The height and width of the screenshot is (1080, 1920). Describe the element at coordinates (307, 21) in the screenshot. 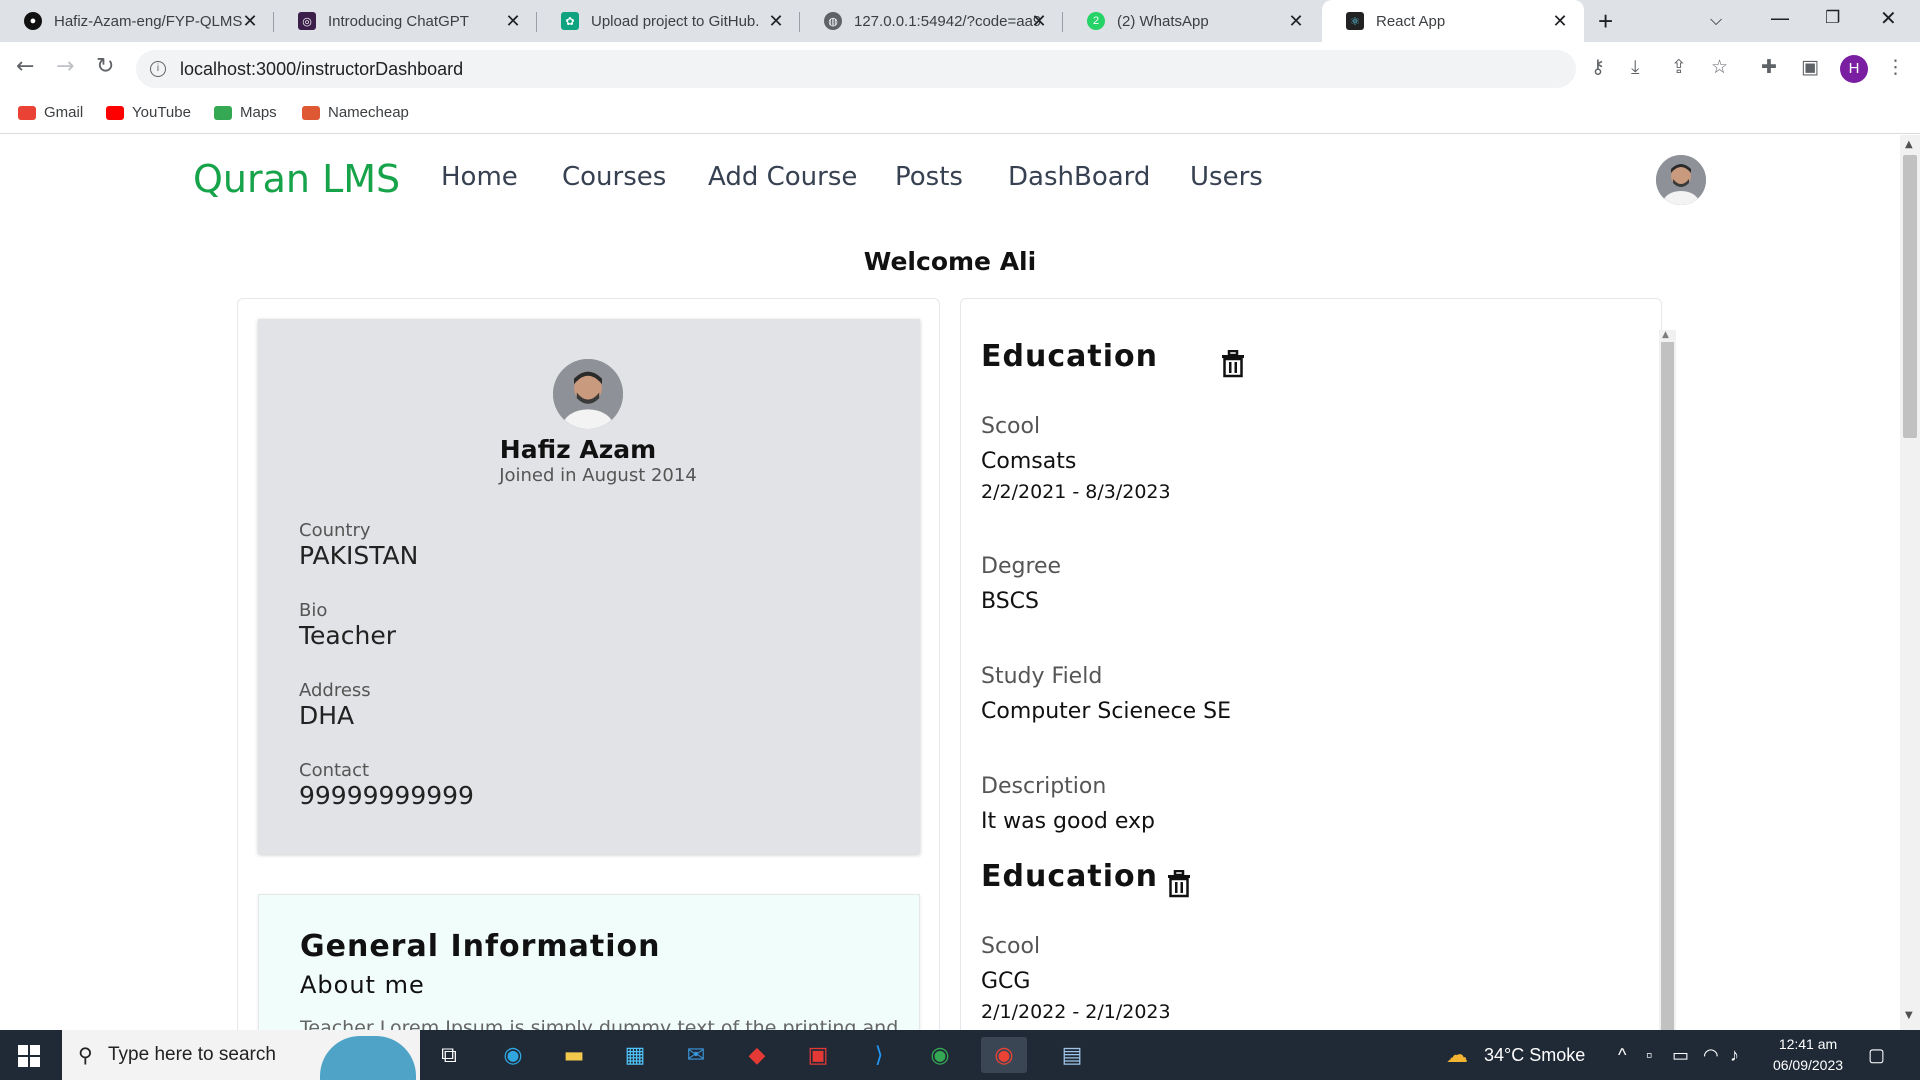

I see `chatgpt-icon: ◎` at that location.